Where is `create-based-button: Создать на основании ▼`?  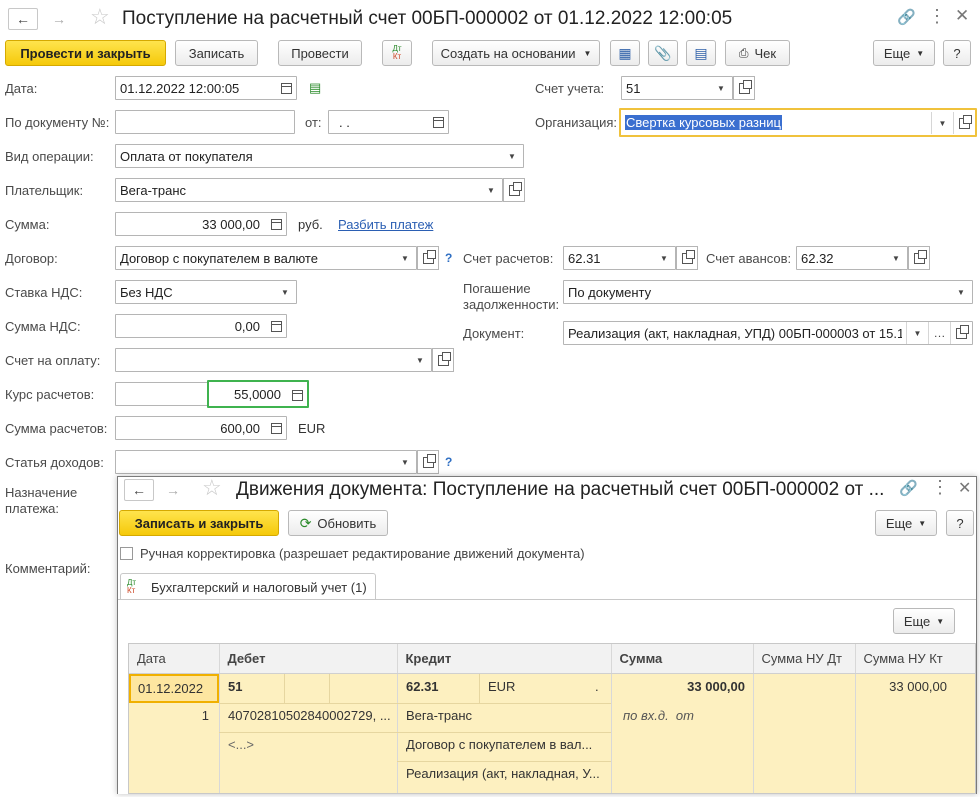
create-based-button: Создать на основании ▼ is located at coordinates (516, 53).